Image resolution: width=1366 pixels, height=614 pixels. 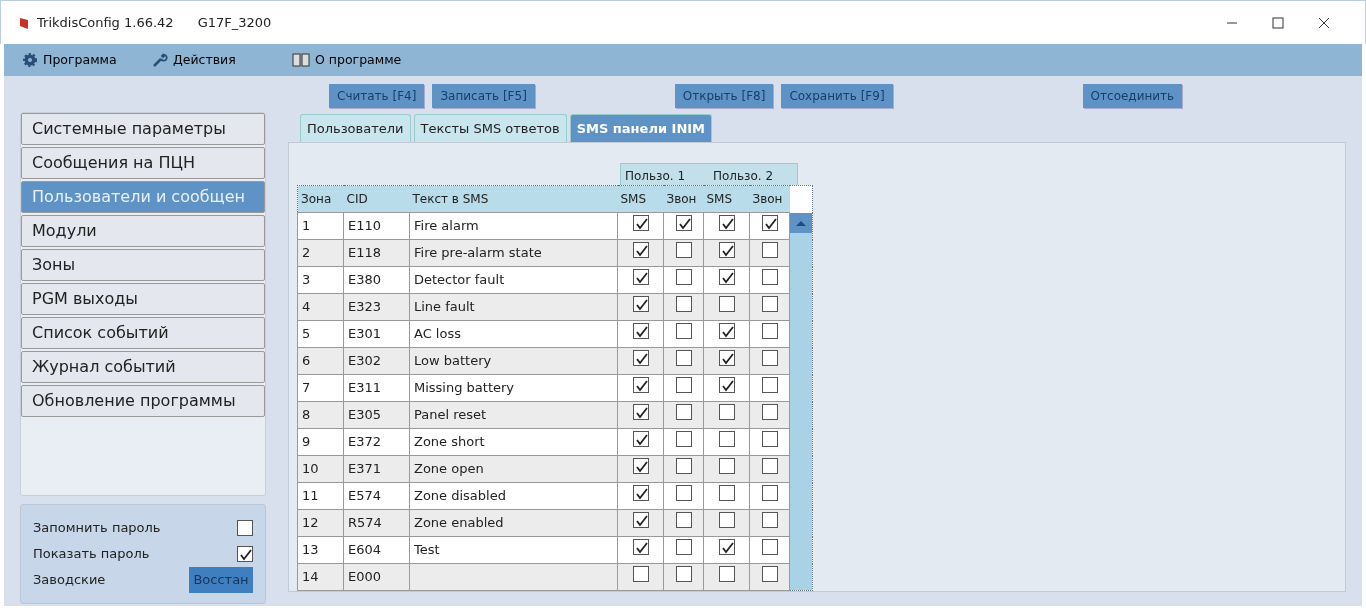 What do you see at coordinates (376, 199) in the screenshot?
I see `column-header: CID` at bounding box center [376, 199].